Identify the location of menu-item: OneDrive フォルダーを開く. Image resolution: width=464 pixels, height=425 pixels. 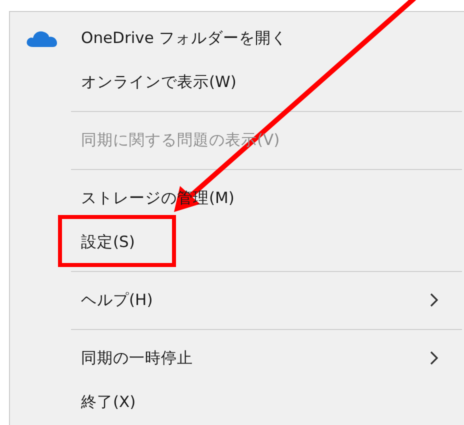
(272, 38).